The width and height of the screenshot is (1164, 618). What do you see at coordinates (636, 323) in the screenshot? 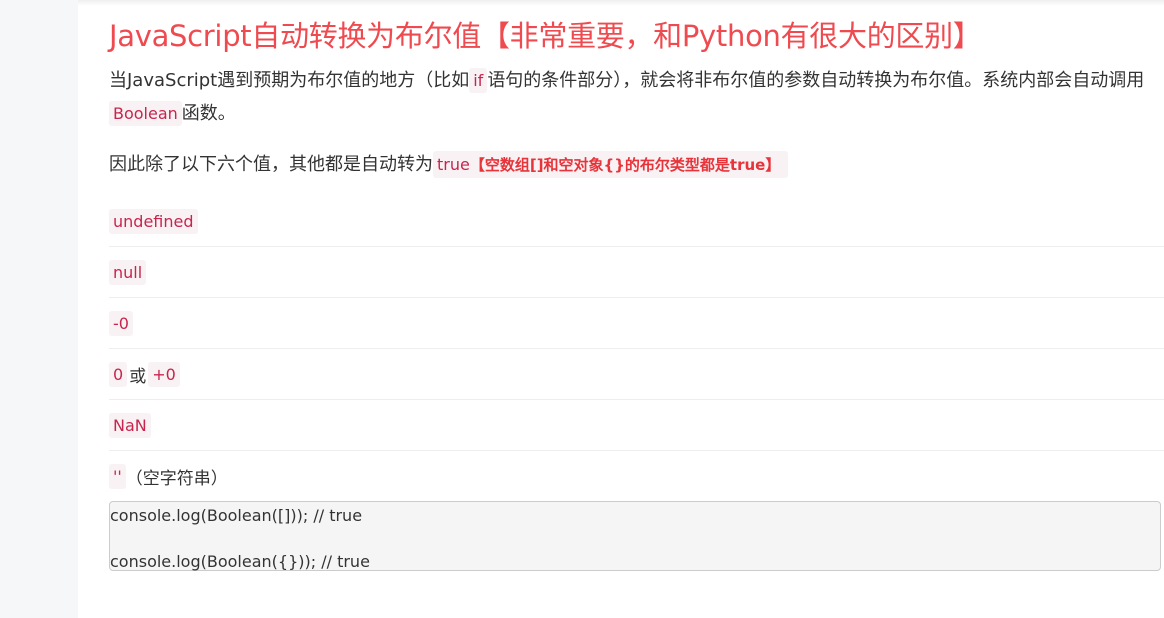
I see `list-item: -0` at bounding box center [636, 323].